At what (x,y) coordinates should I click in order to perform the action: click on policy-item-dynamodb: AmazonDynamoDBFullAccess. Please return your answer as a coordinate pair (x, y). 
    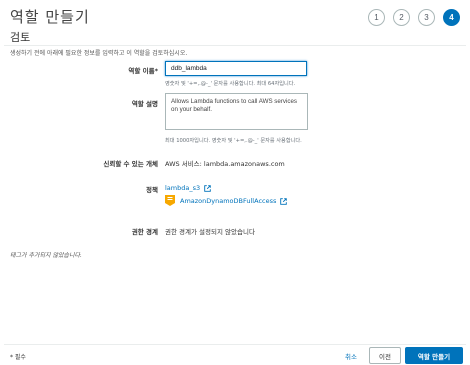
    Looking at the image, I should click on (234, 201).